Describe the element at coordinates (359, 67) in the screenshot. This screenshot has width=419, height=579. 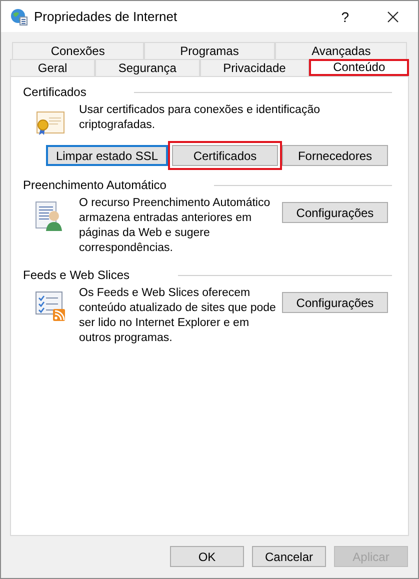
I see `tab: Conteúdo` at that location.